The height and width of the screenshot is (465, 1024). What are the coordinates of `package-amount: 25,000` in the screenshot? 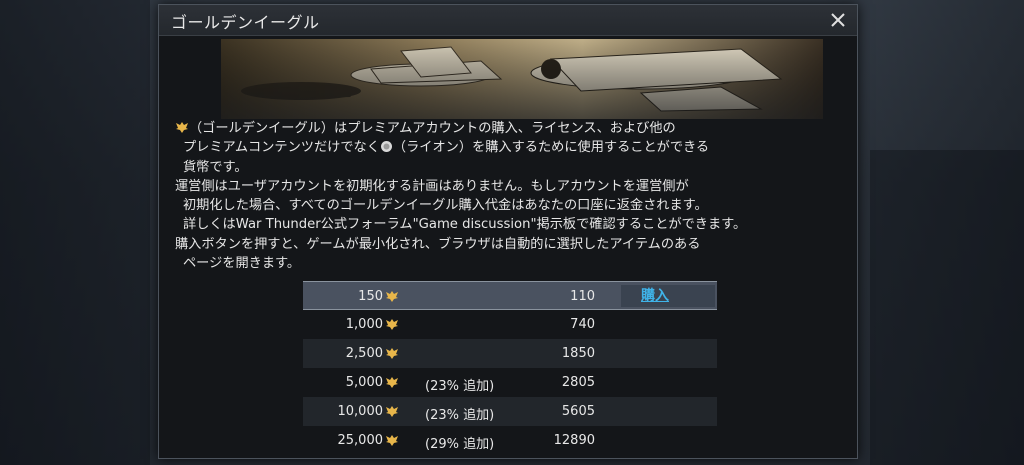 It's located at (360, 440).